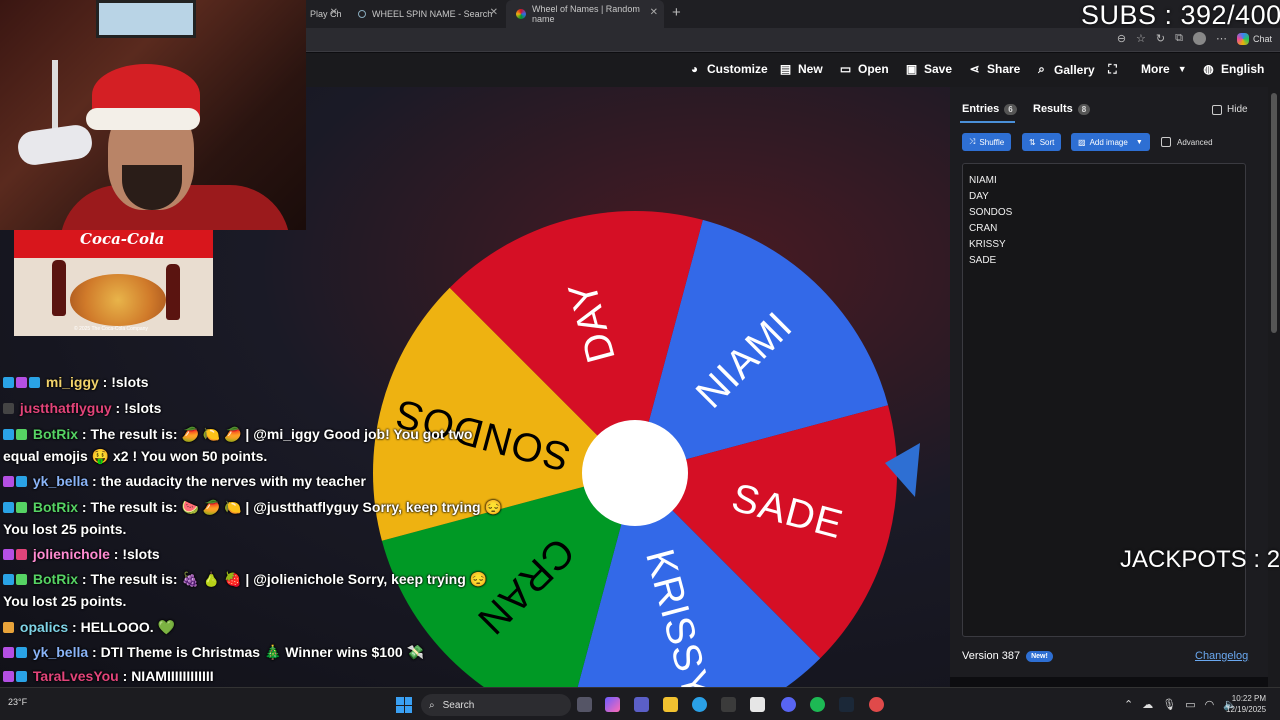 This screenshot has width=1280, height=720. I want to click on image-icon: ▨, so click(1082, 142).